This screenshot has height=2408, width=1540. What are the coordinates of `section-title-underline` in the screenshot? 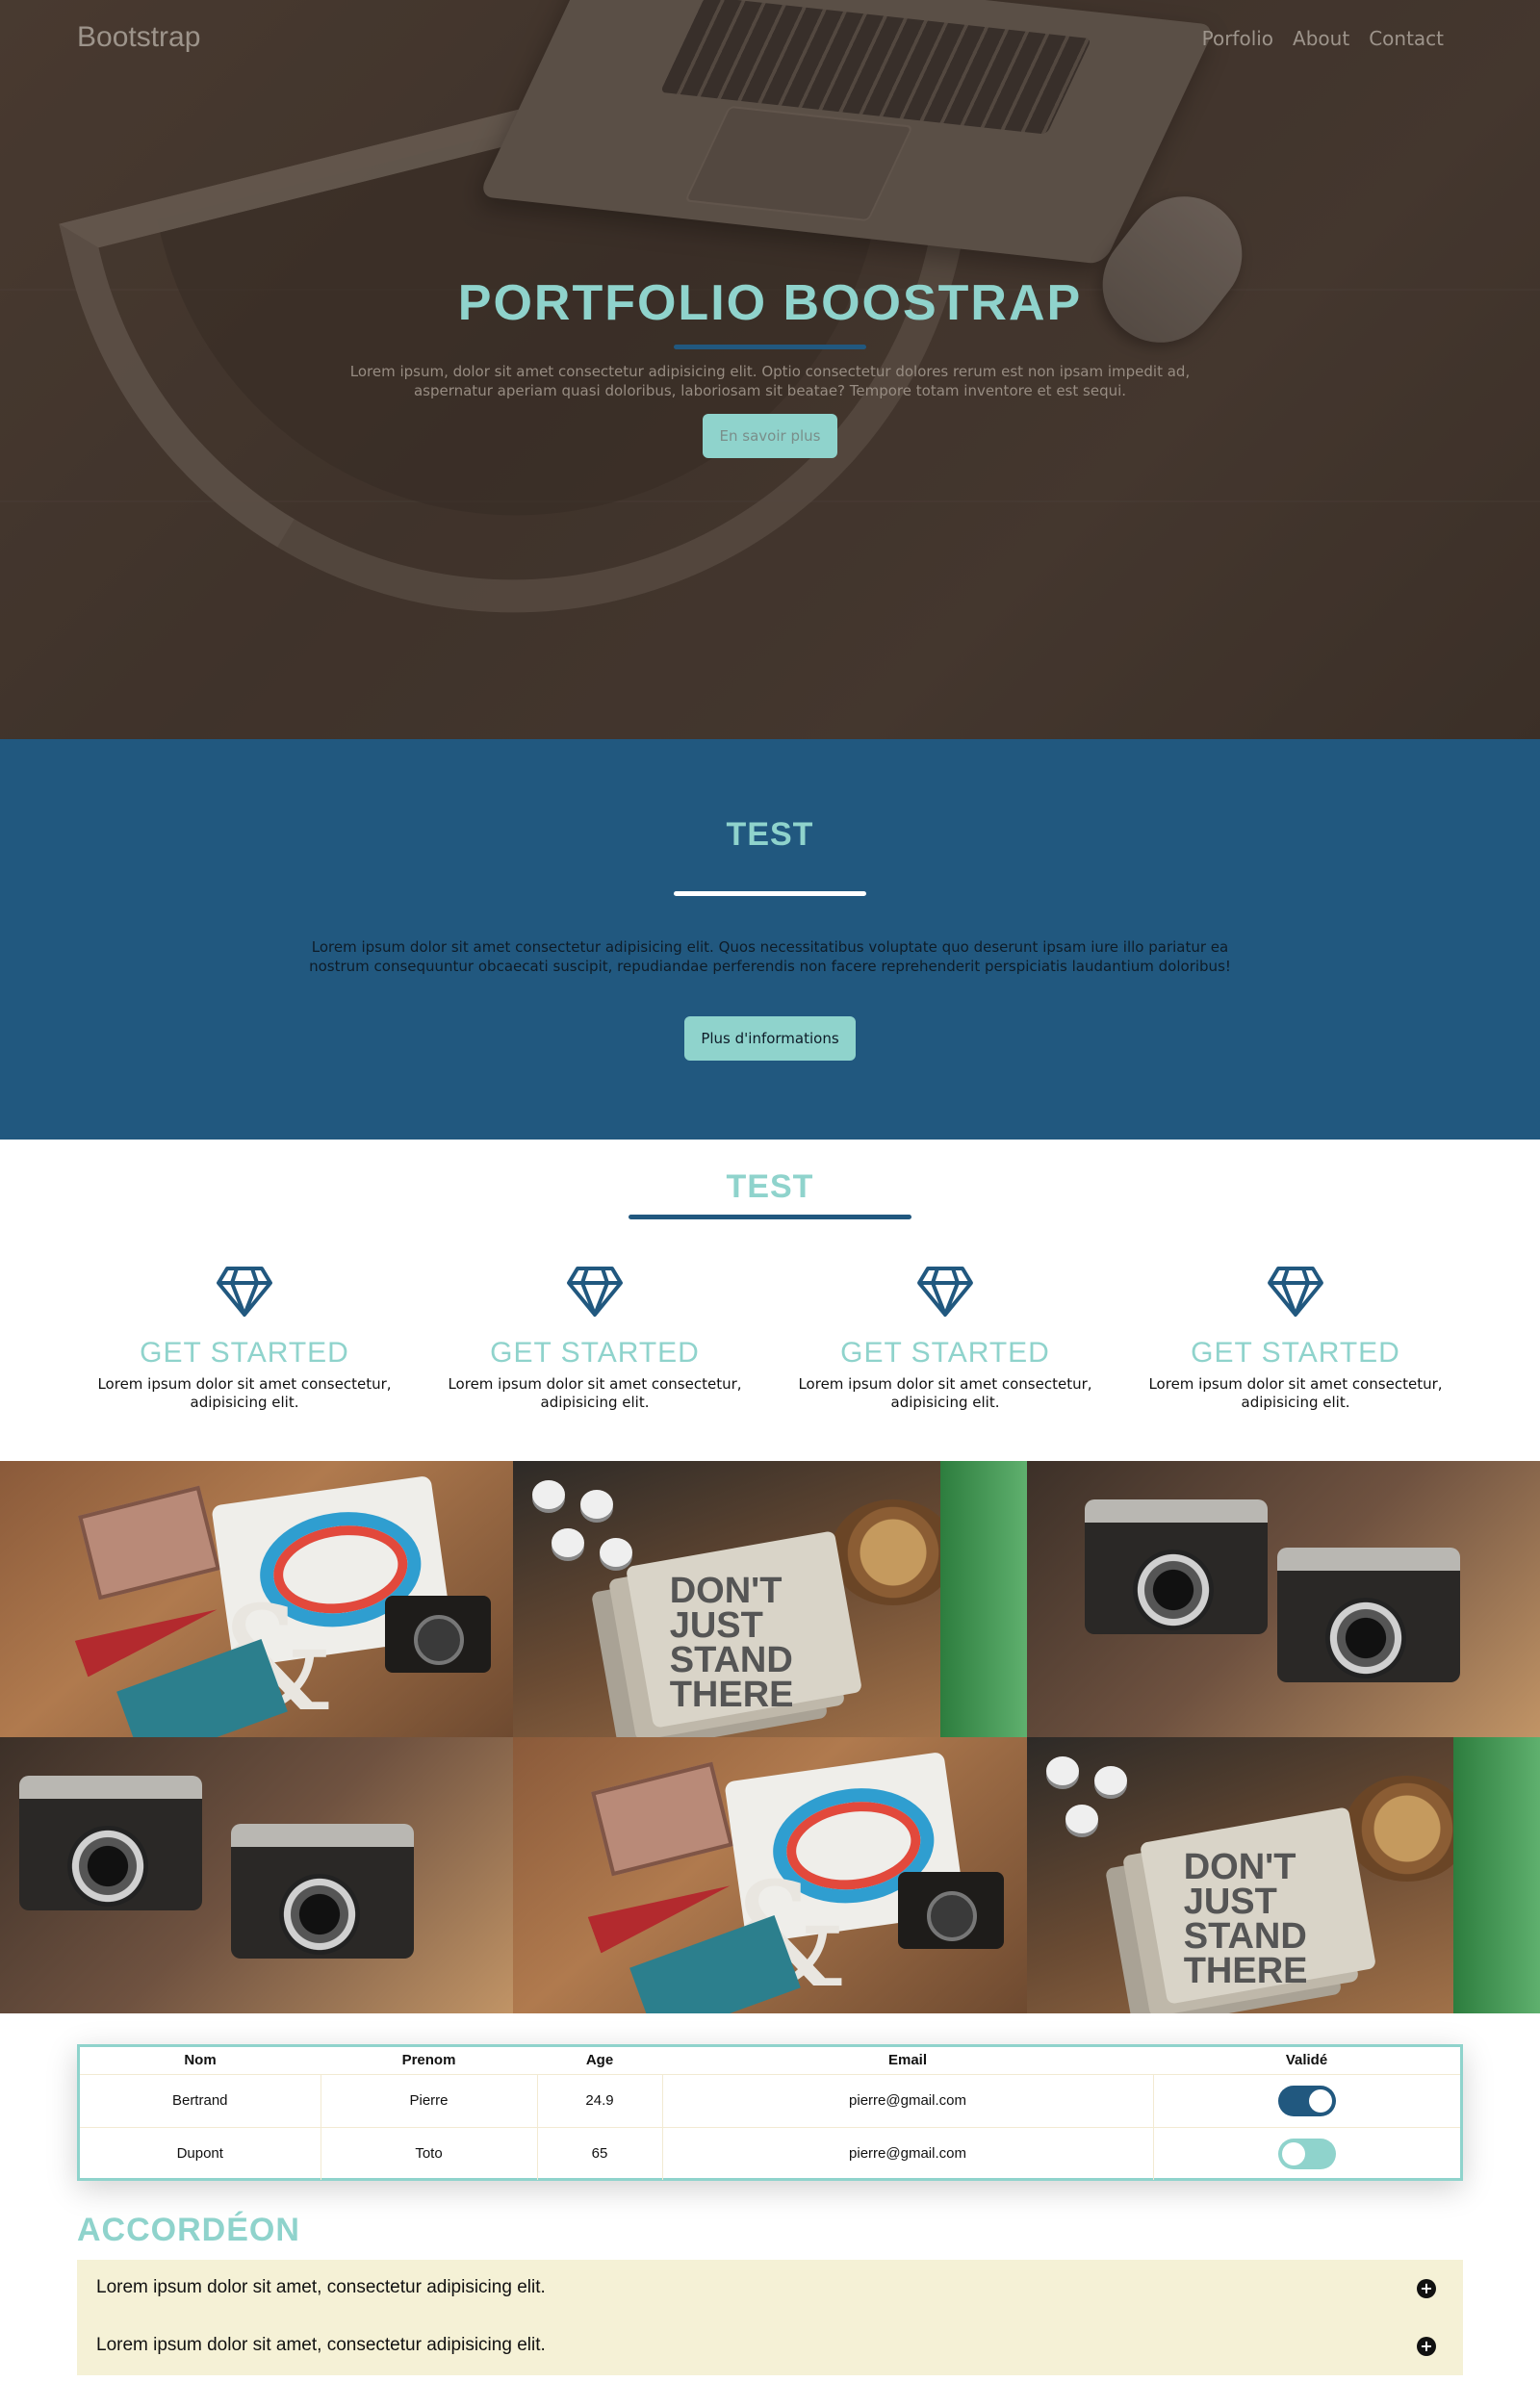 It's located at (770, 893).